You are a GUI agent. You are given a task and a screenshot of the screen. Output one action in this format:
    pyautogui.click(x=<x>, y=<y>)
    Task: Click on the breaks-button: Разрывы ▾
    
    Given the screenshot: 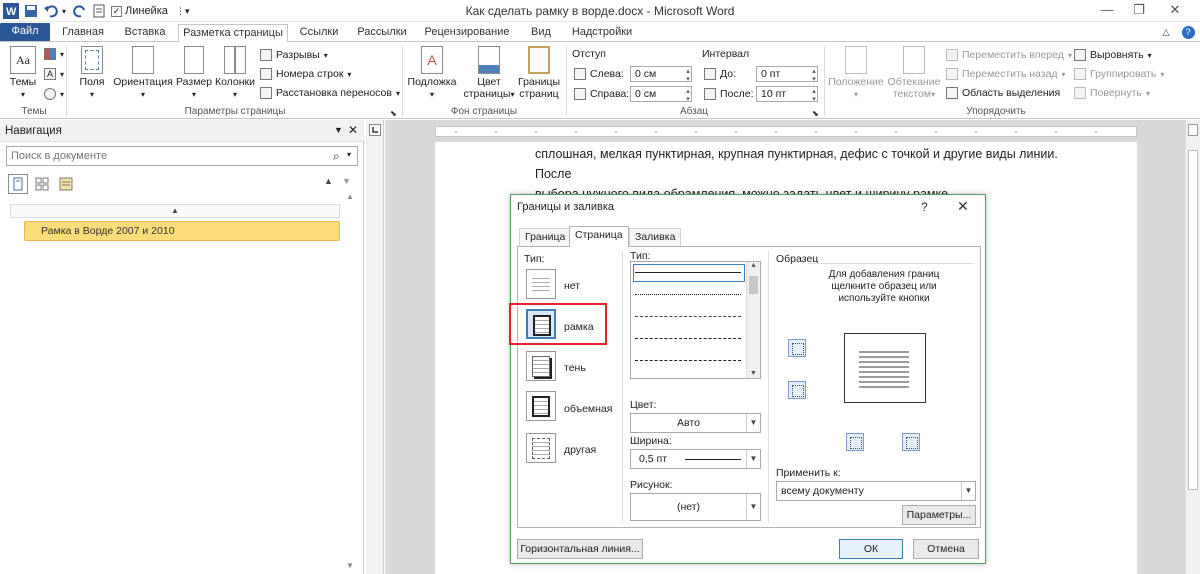 What is the action you would take?
    pyautogui.click(x=294, y=55)
    